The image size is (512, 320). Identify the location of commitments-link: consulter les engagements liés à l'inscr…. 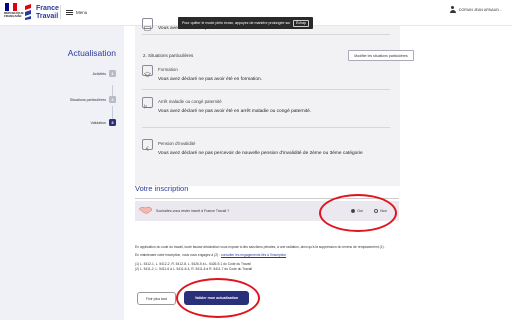
(253, 255).